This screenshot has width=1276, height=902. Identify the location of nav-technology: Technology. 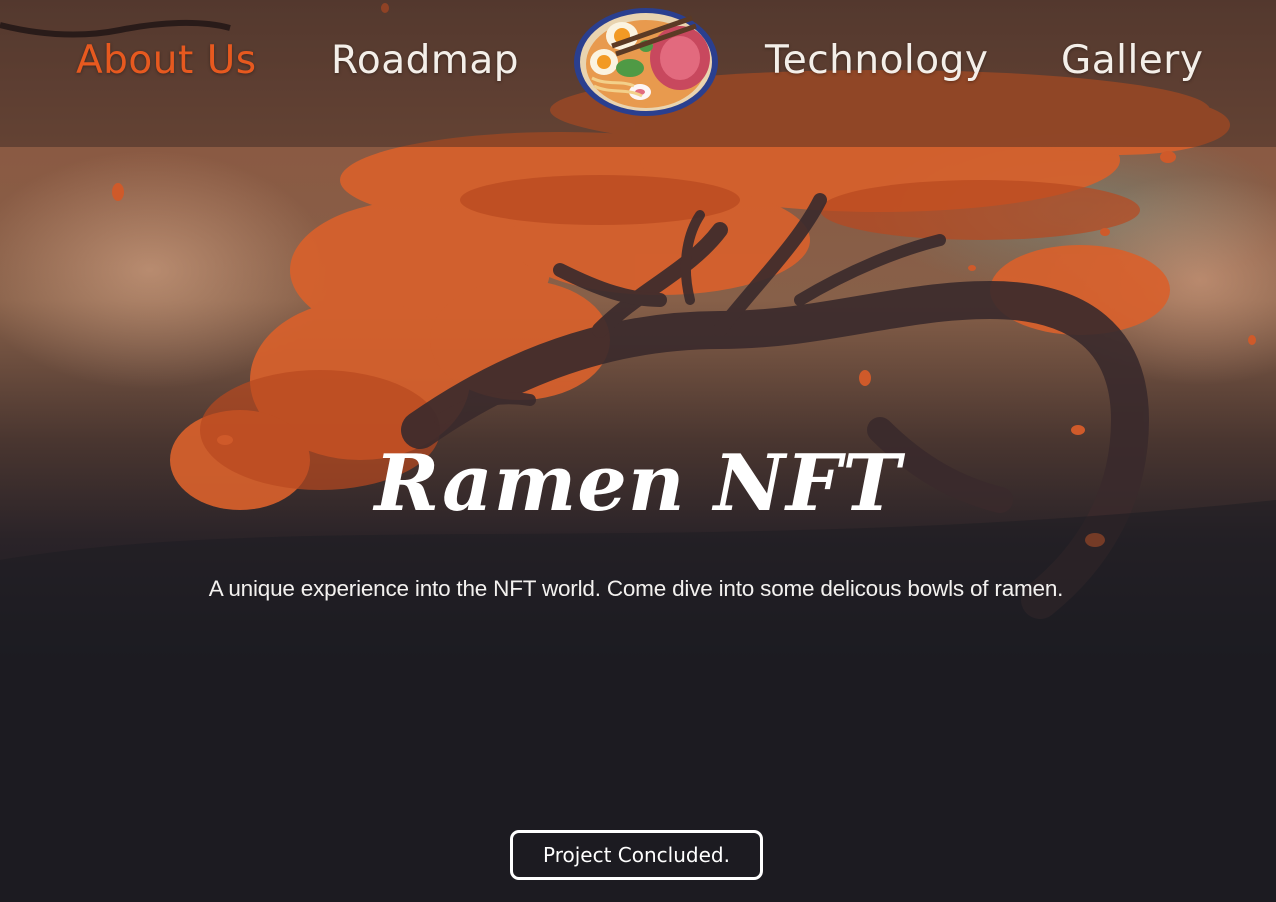
(876, 61).